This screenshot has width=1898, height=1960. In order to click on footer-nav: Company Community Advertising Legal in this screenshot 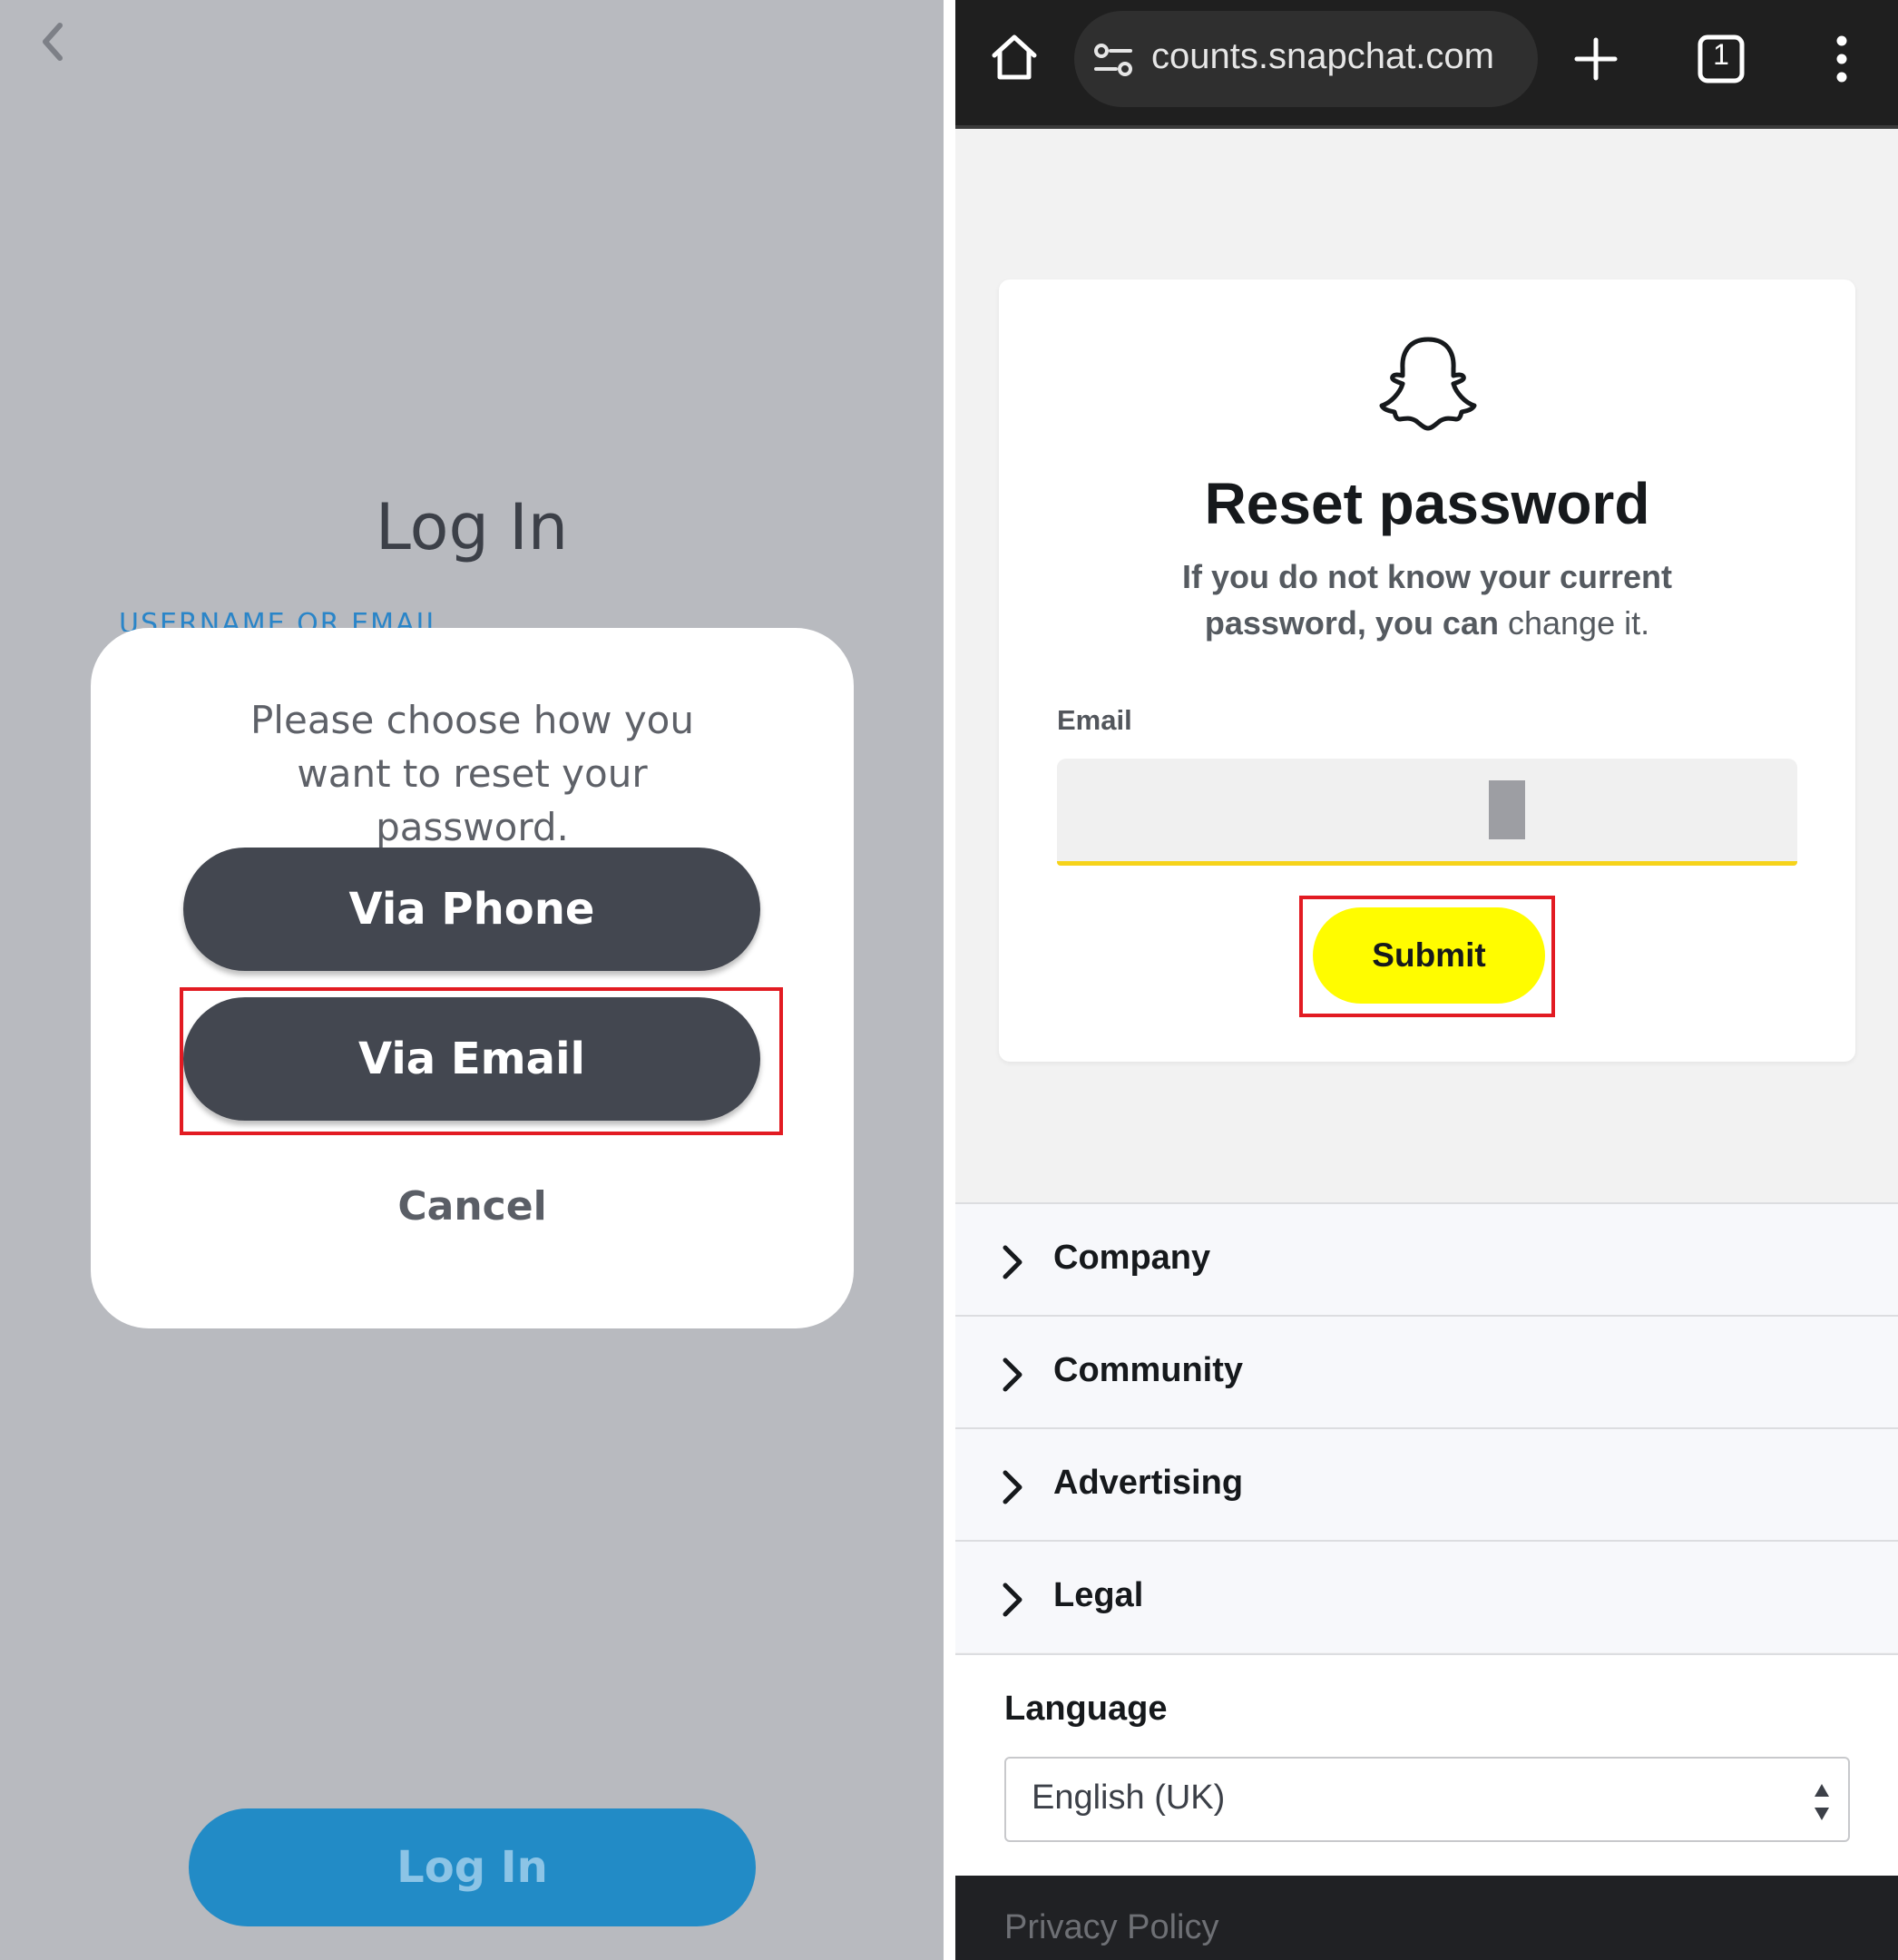, I will do `click(1427, 1427)`.